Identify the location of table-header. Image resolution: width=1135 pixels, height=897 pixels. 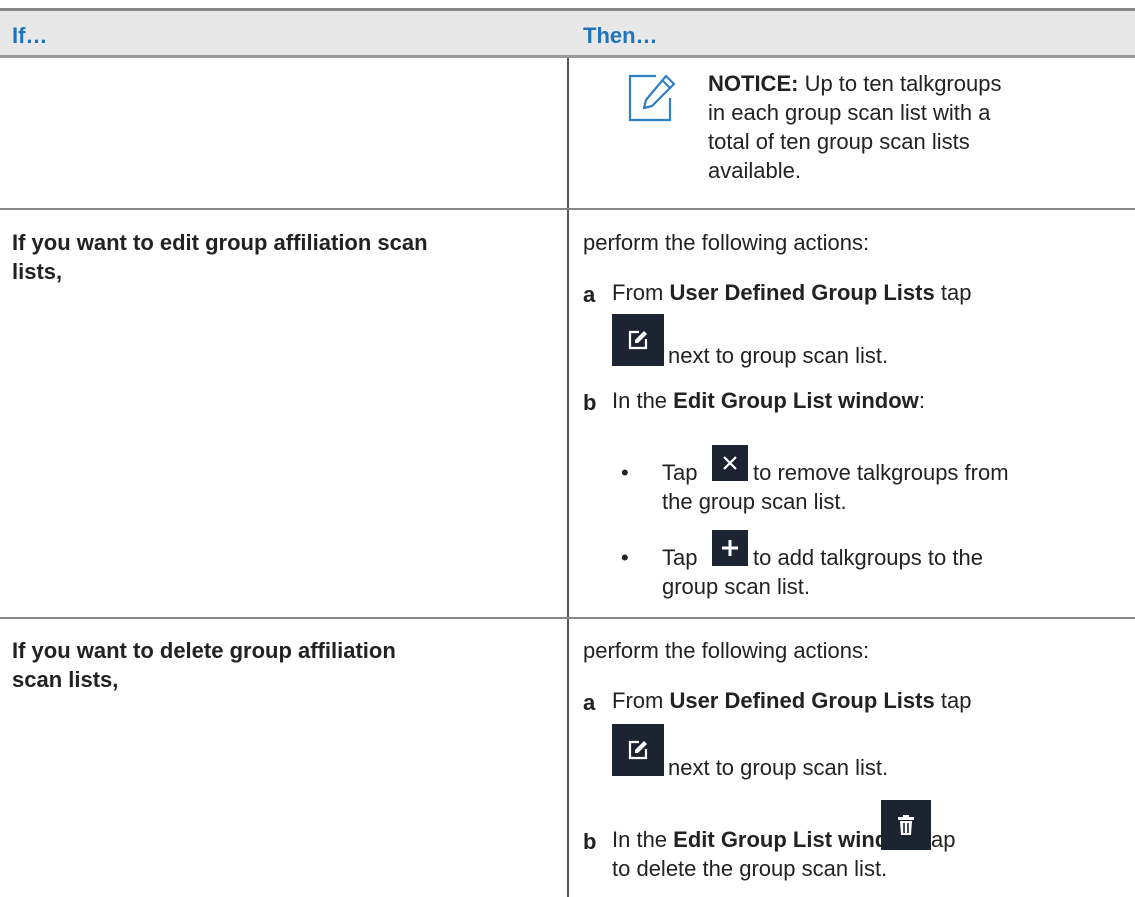
(567, 33).